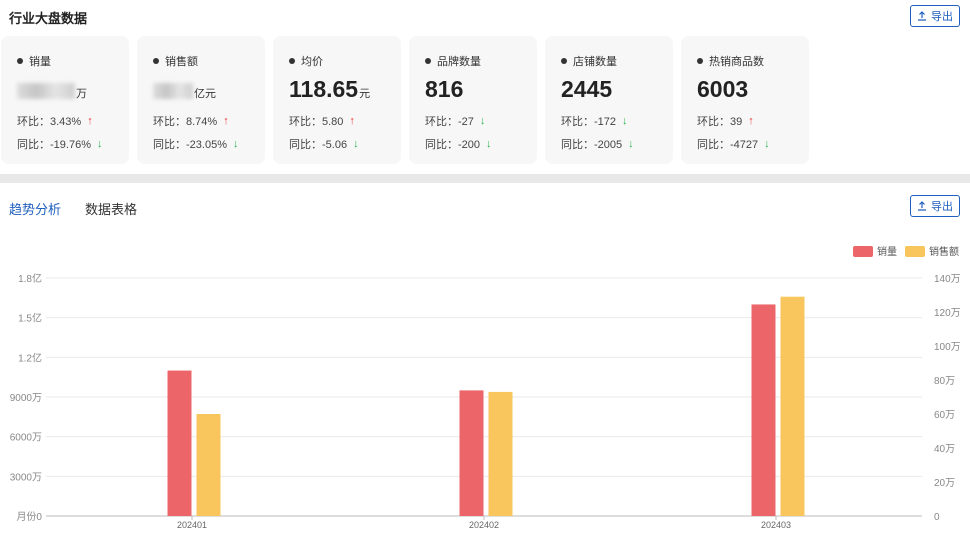  Describe the element at coordinates (111, 208) in the screenshot. I see `tab-data-table: 数据表格` at that location.